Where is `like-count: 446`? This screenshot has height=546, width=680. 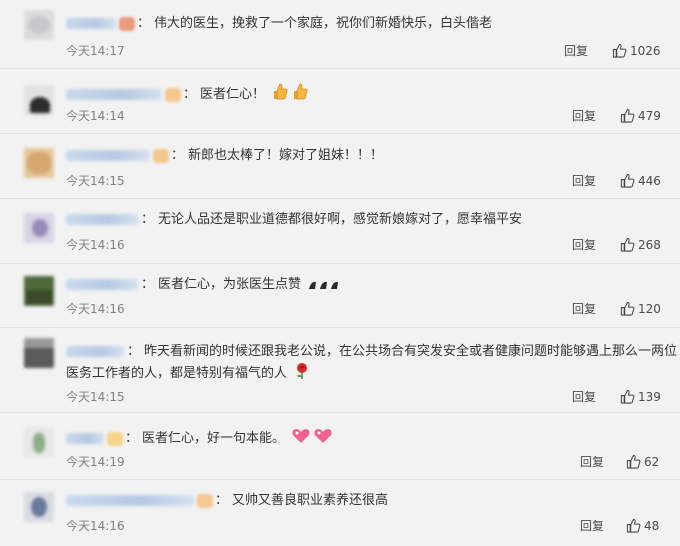
like-count: 446 is located at coordinates (649, 181).